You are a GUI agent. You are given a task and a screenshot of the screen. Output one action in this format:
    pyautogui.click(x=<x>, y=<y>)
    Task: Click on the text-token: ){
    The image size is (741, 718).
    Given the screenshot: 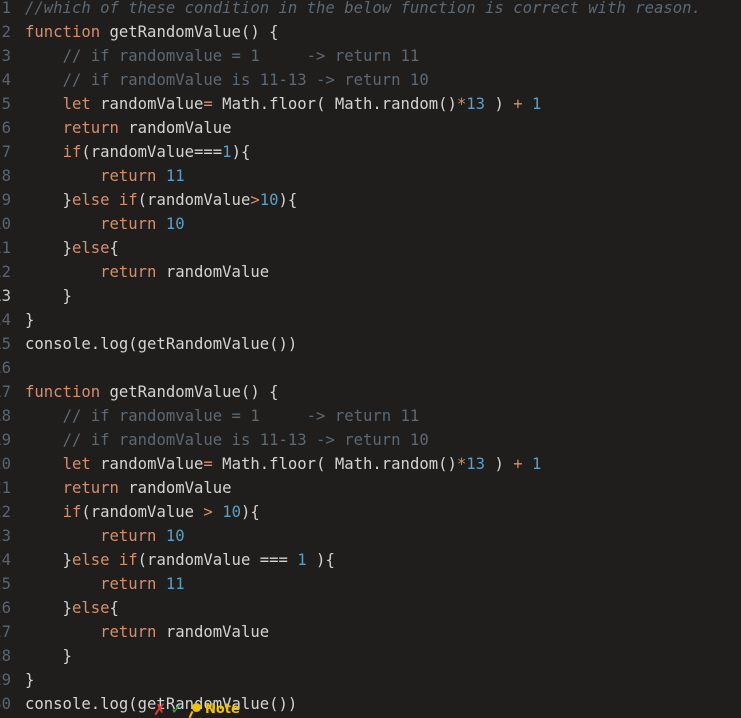 What is the action you would take?
    pyautogui.click(x=288, y=200)
    